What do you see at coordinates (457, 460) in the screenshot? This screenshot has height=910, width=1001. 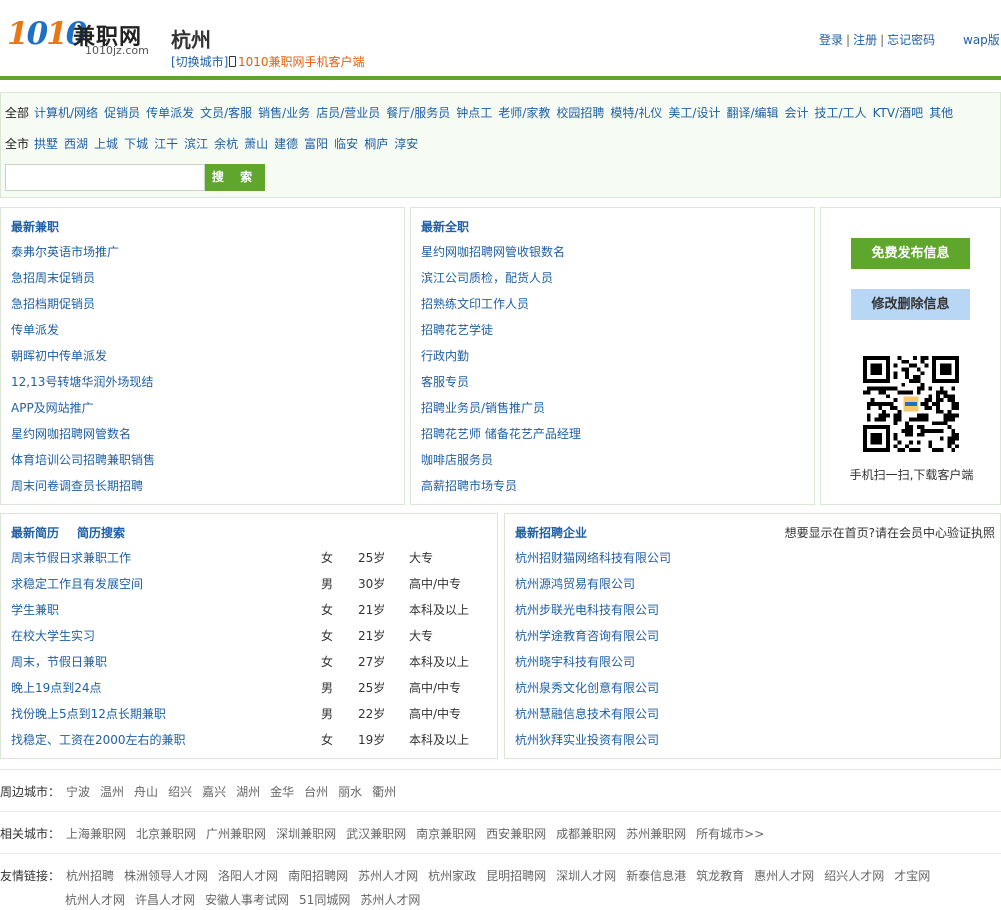 I see `fulltime-job-link: 咖啡店服务员` at bounding box center [457, 460].